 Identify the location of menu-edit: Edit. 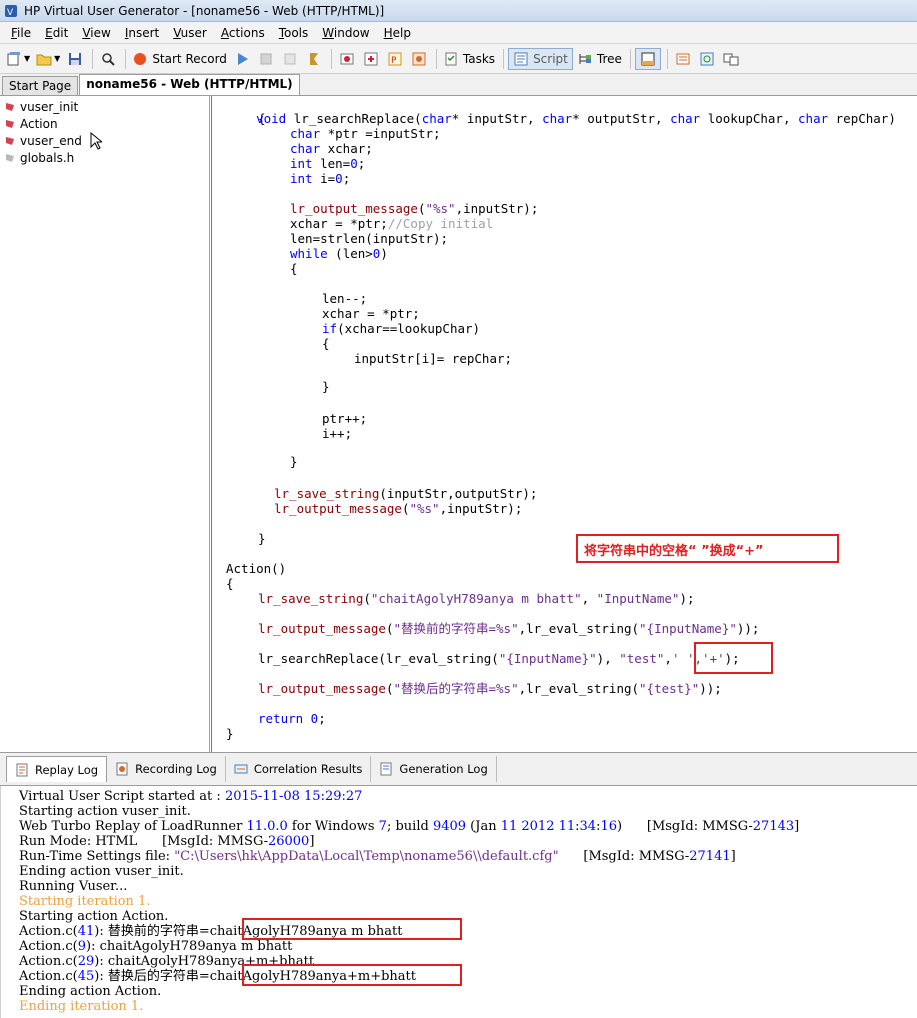
(56, 33).